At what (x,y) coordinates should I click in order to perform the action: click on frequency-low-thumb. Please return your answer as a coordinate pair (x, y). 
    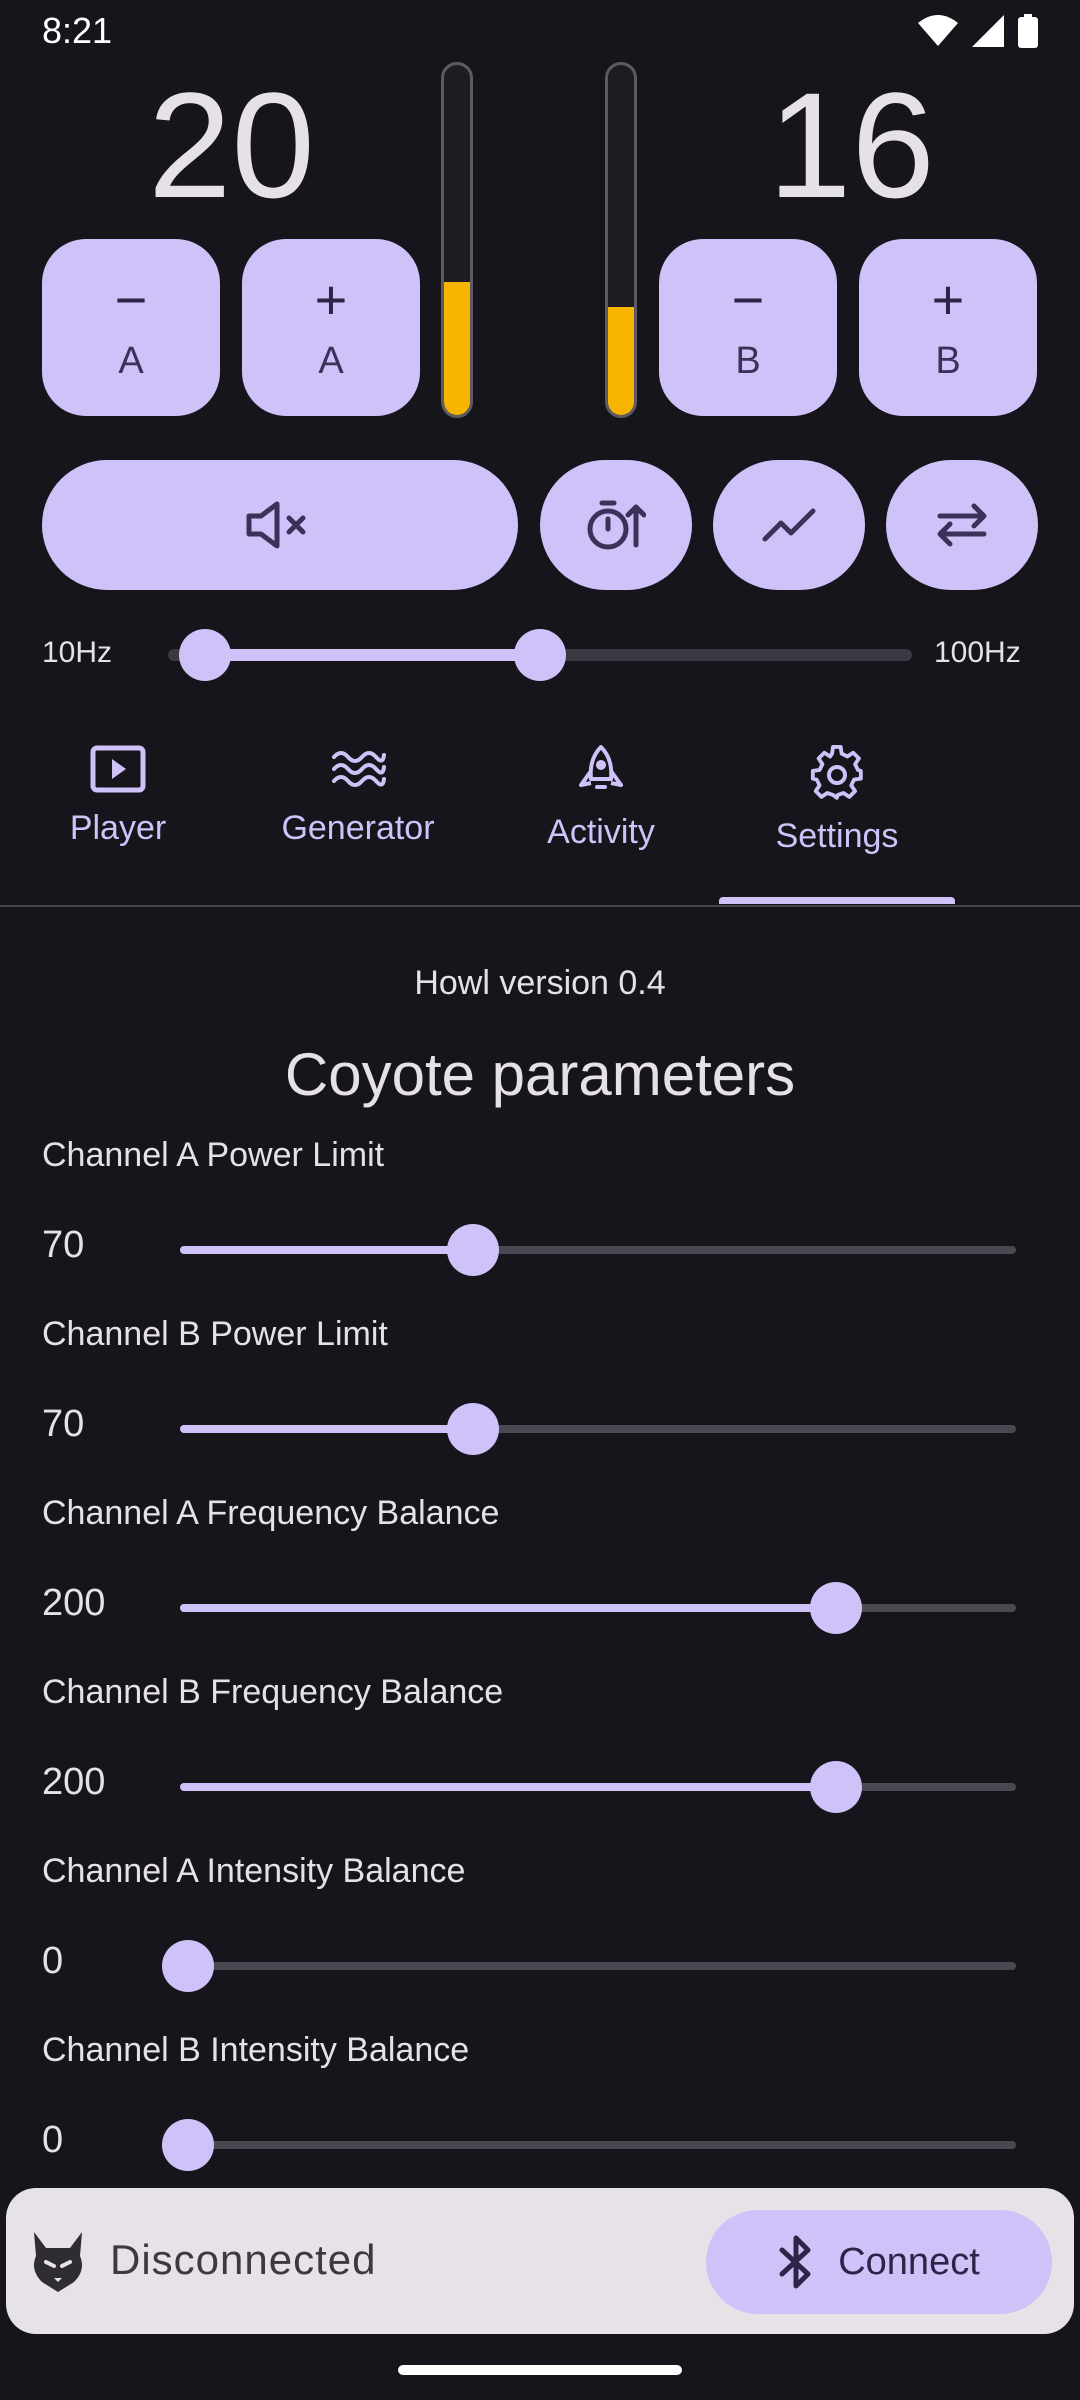
    Looking at the image, I should click on (205, 655).